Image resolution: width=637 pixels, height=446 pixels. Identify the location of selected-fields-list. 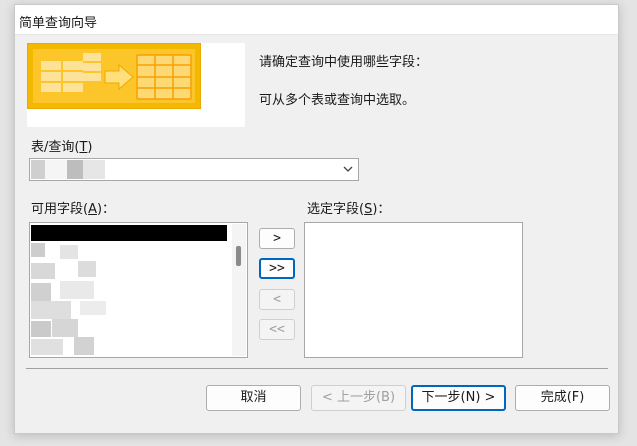
(413, 290).